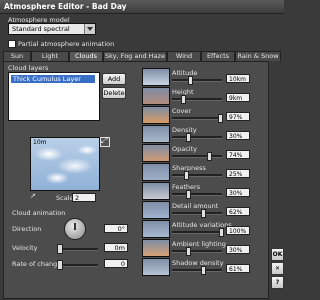 This screenshot has height=300, width=320. Describe the element at coordinates (197, 137) in the screenshot. I see `density-slider` at that location.